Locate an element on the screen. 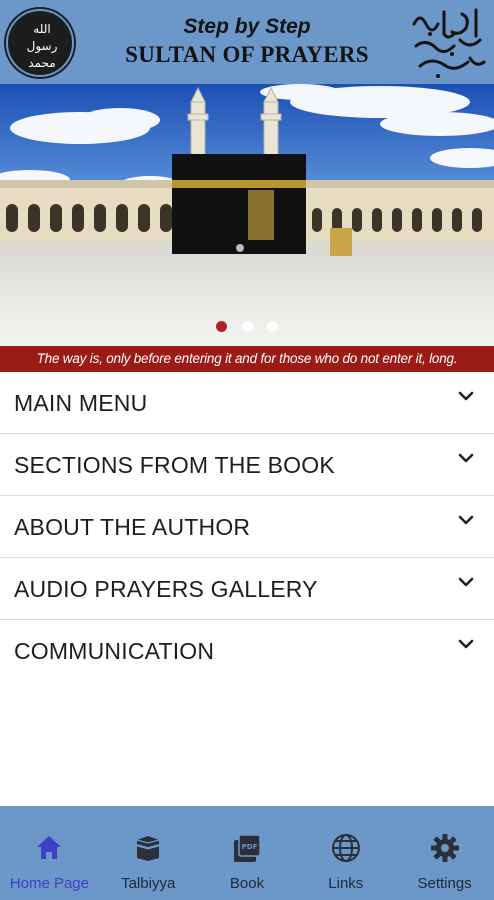 This screenshot has width=494, height=900. menu-item-label: SECTIONS FROM THE BOOK is located at coordinates (174, 465).